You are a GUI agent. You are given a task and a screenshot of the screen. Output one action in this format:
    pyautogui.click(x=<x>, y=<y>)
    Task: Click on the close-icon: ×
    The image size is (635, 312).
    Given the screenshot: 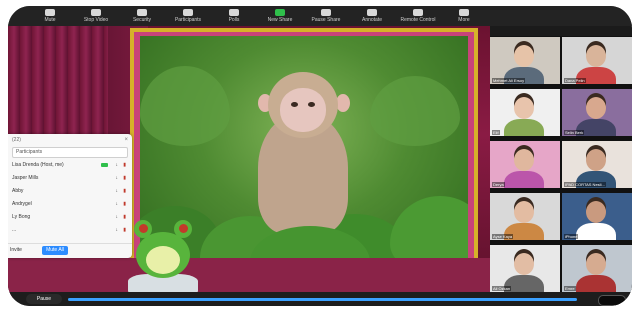 What is the action you would take?
    pyautogui.click(x=126, y=140)
    